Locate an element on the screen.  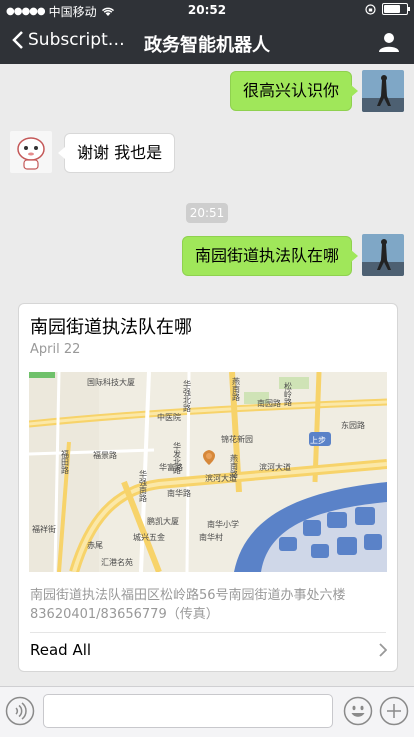
input-bar is located at coordinates (207, 711).